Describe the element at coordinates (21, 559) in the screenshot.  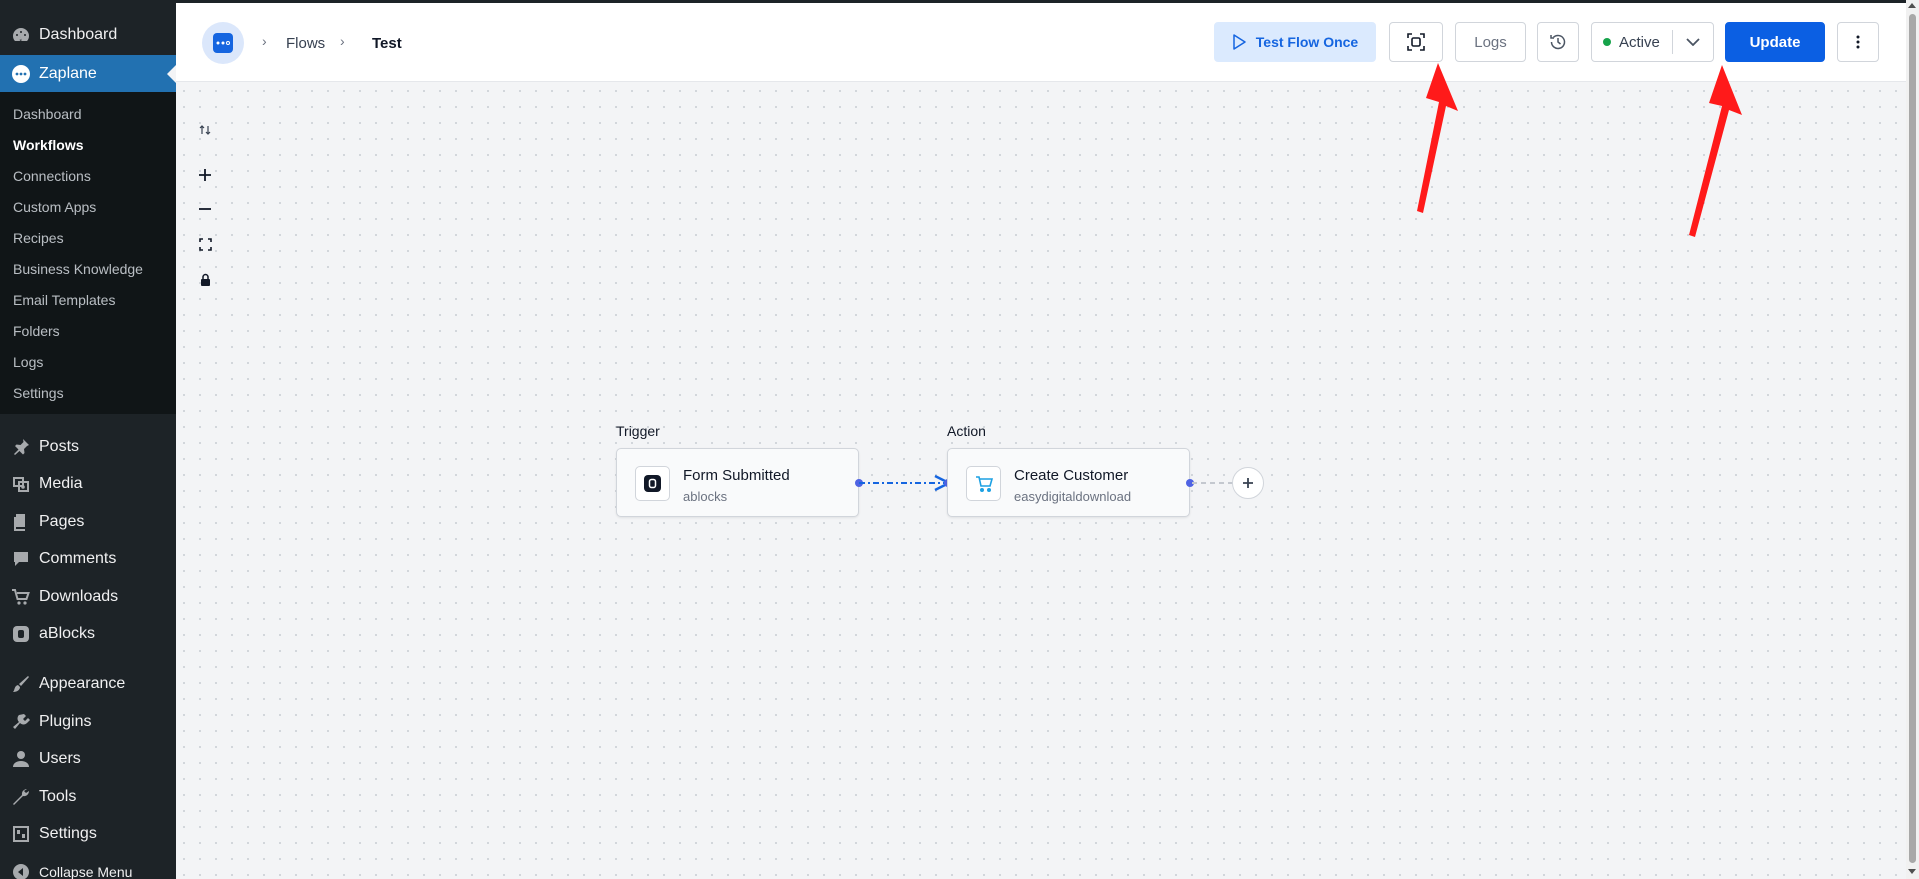
I see `comment-icon` at that location.